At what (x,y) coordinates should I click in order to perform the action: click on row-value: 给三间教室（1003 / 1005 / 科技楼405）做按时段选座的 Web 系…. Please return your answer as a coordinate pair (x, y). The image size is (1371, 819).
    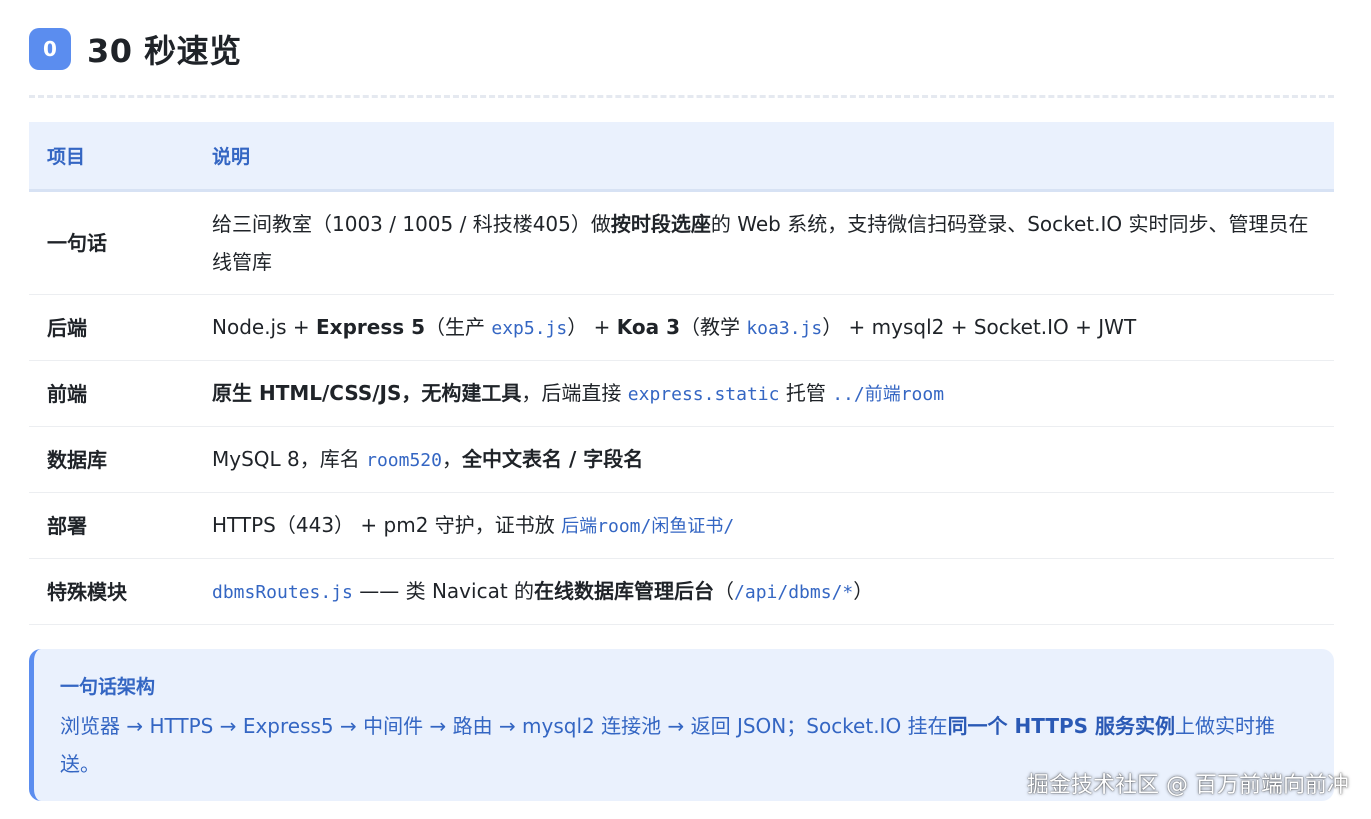
    Looking at the image, I should click on (773, 242).